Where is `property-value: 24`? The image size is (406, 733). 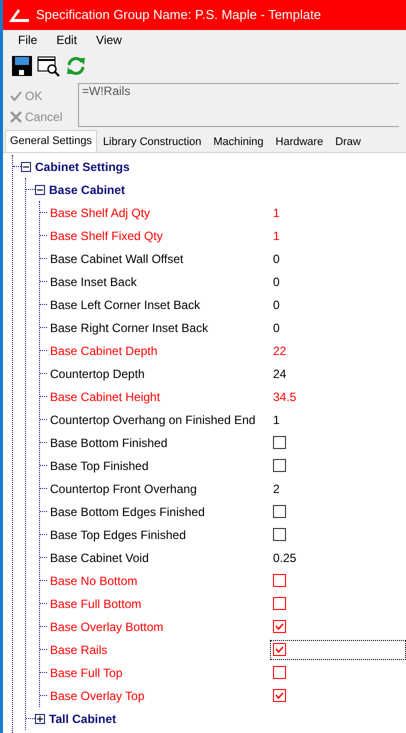 property-value: 24 is located at coordinates (279, 373).